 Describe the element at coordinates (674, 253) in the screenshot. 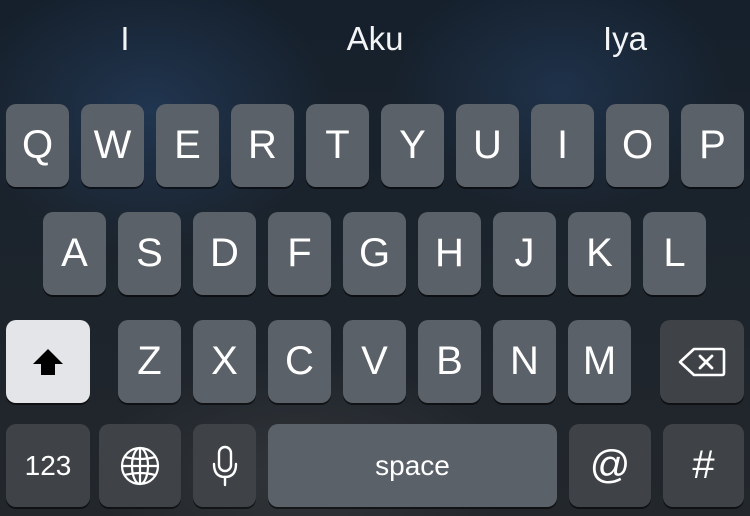

I see `key-l: L` at that location.